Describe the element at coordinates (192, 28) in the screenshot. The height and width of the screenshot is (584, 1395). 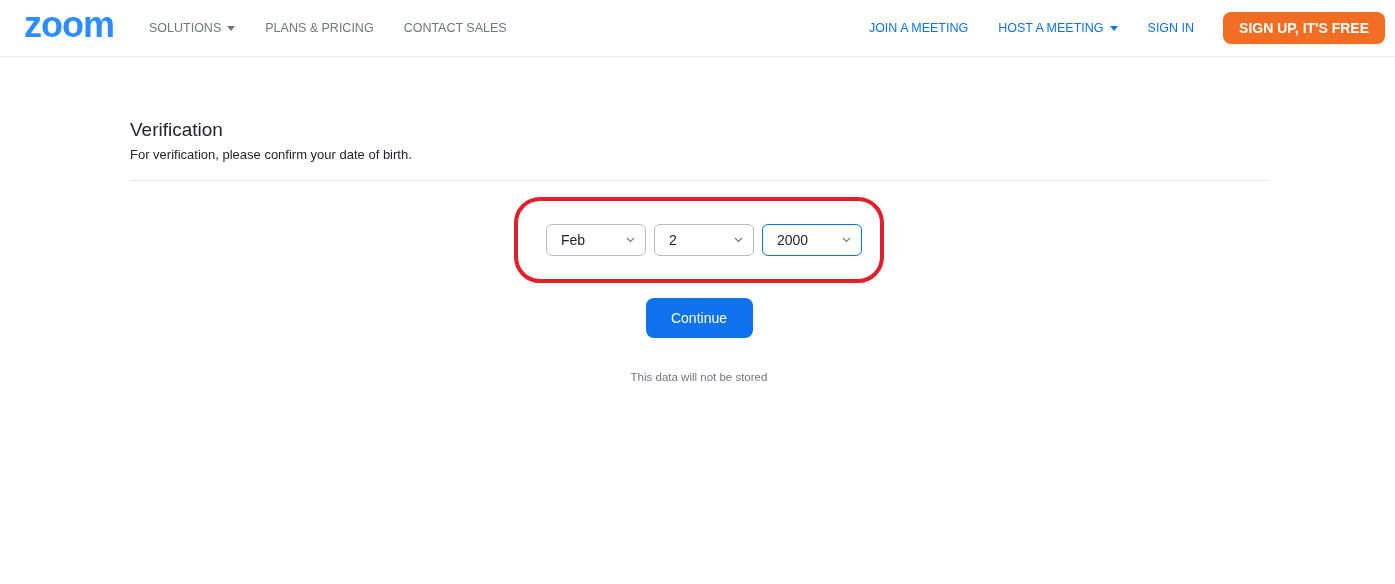
I see `nav-link: SOLUTIONS` at that location.